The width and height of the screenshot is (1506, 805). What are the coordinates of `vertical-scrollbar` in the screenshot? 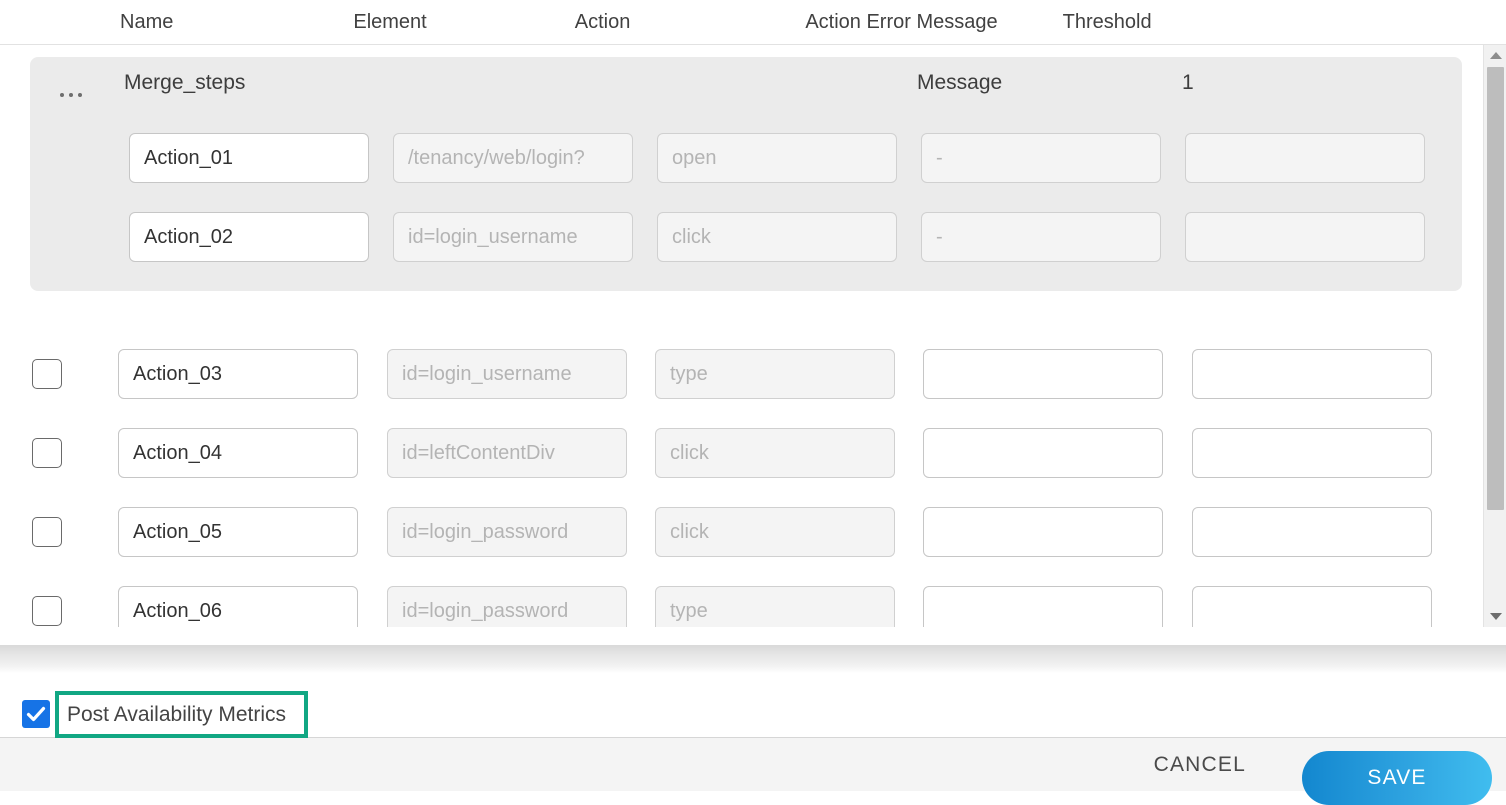 It's located at (1494, 336).